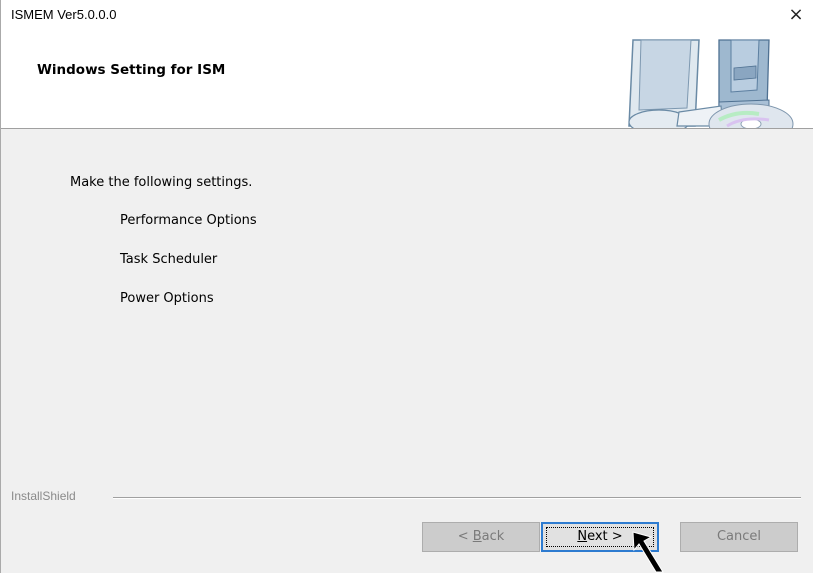  I want to click on cancel-button: Cancel, so click(739, 537).